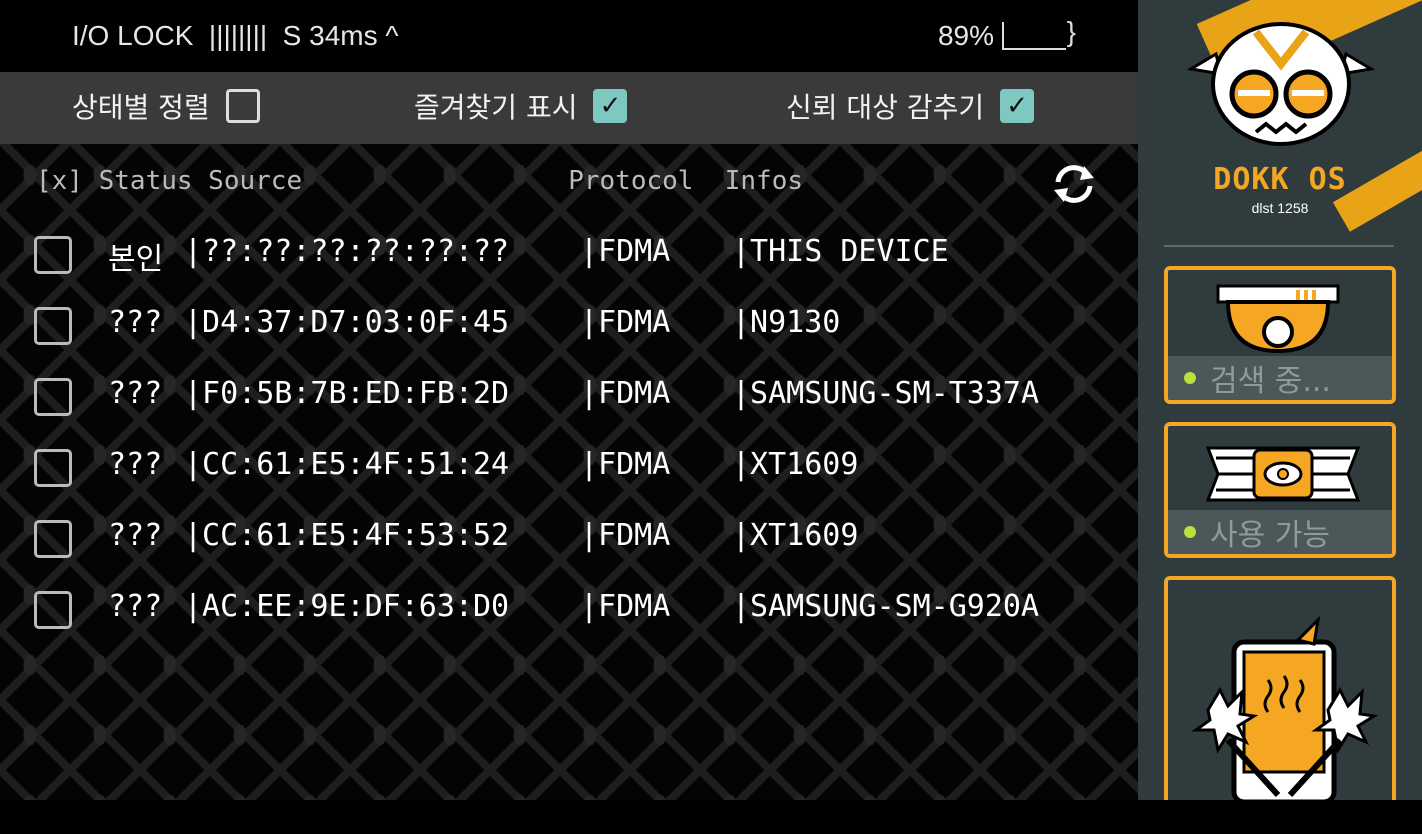 This screenshot has height=834, width=1422. Describe the element at coordinates (965, 35) in the screenshot. I see `battery-percent: 89%` at that location.